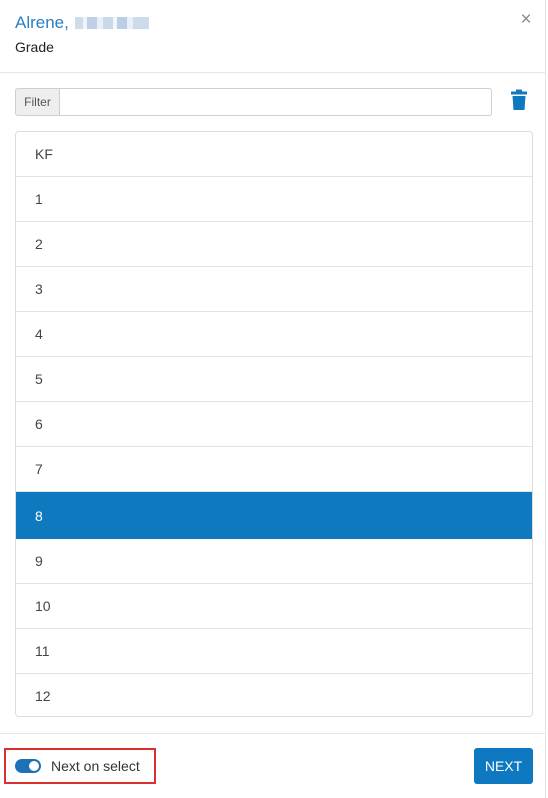  What do you see at coordinates (275, 102) in the screenshot?
I see `filter-input` at bounding box center [275, 102].